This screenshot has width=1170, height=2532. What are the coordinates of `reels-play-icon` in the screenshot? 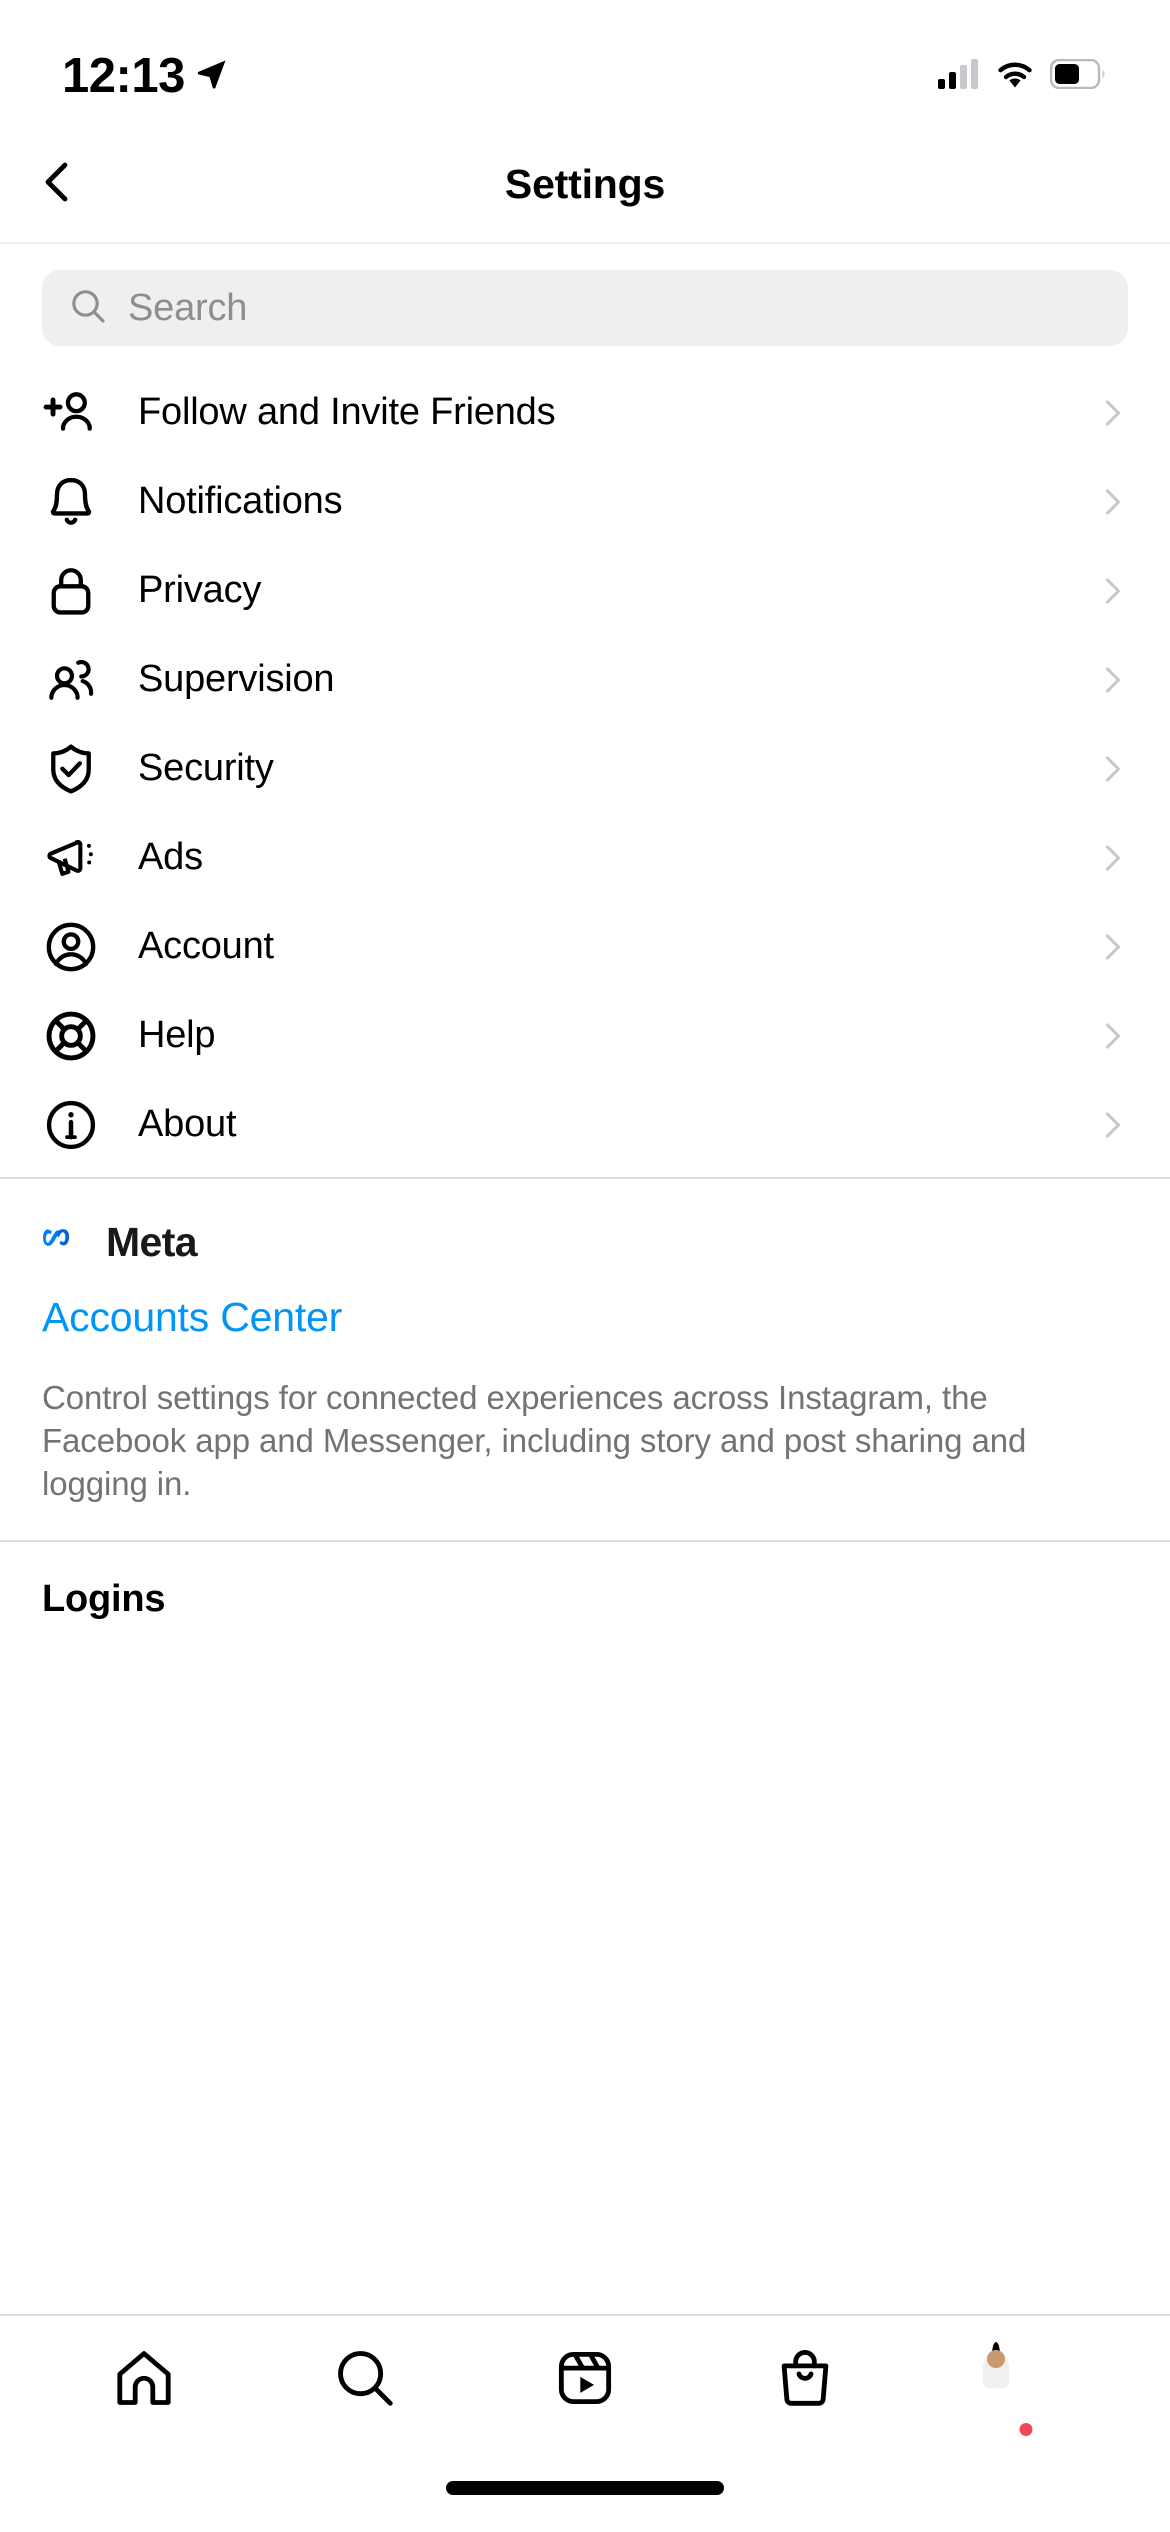 It's located at (585, 2380).